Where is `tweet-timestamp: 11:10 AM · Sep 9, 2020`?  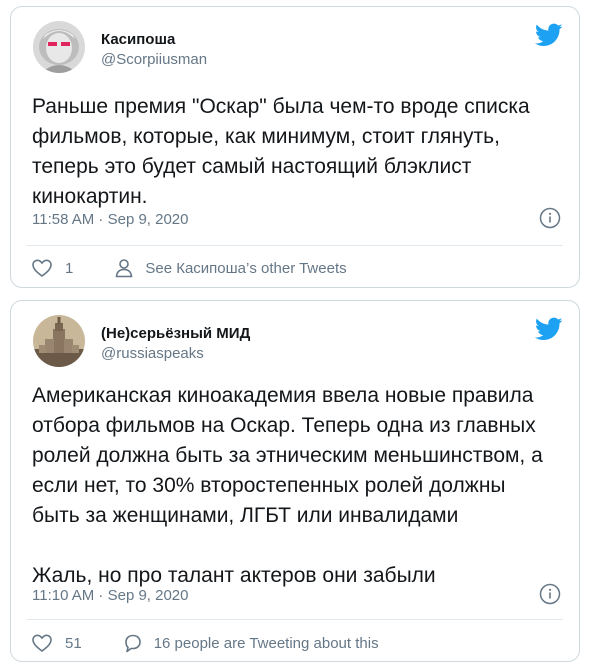 tweet-timestamp: 11:10 AM · Sep 9, 2020 is located at coordinates (110, 595).